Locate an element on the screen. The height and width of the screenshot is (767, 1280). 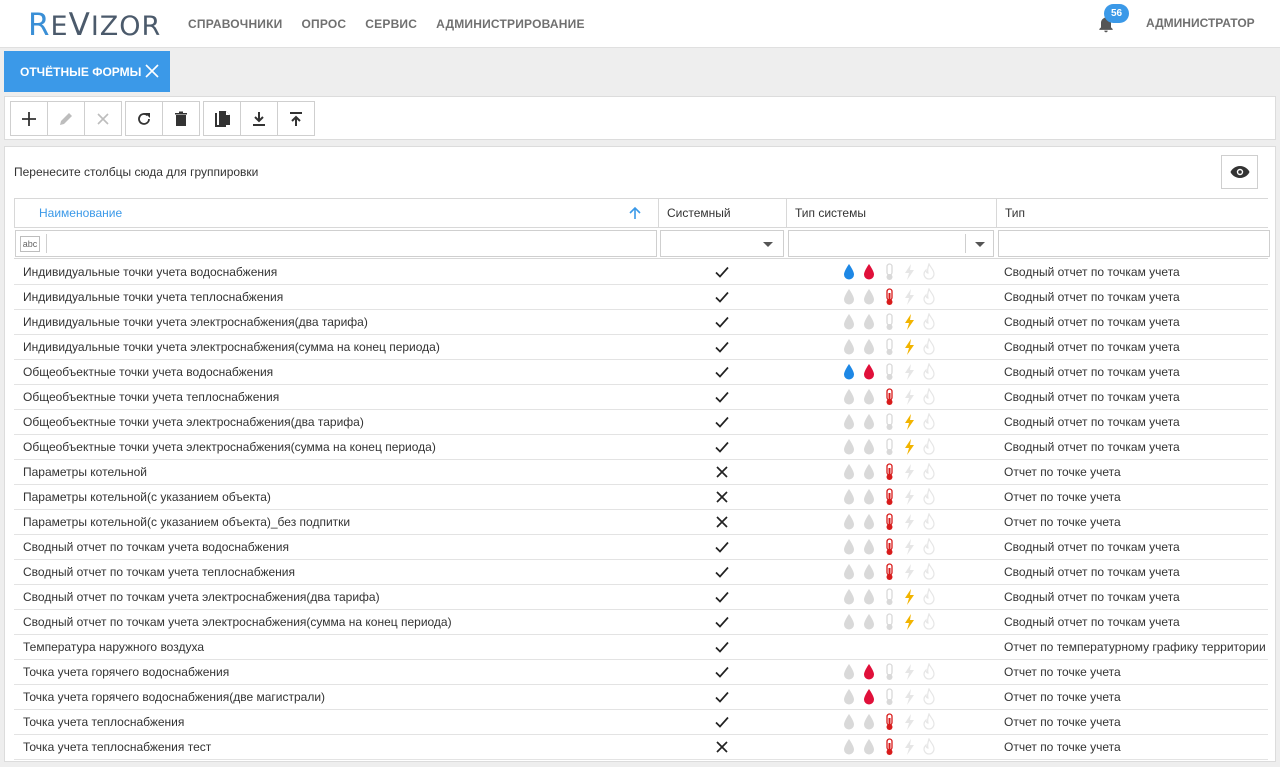
column-header-system: Системный is located at coordinates (722, 213).